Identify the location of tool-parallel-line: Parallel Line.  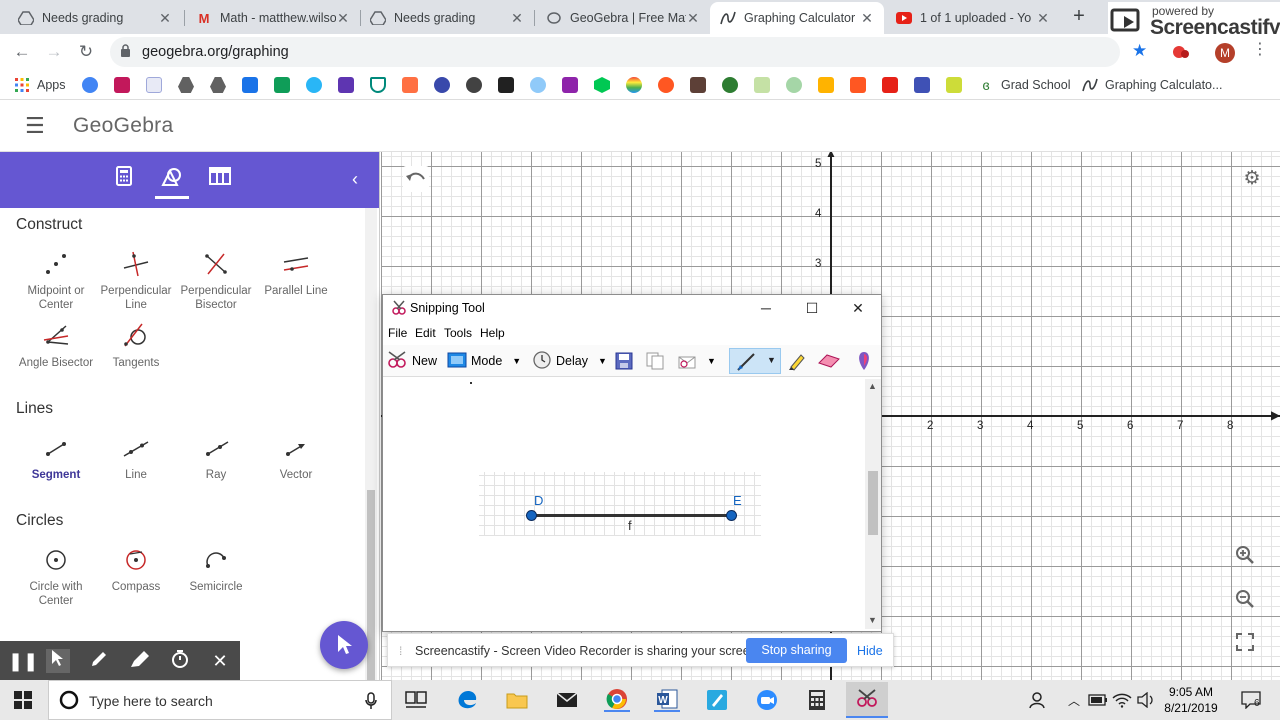
(296, 274).